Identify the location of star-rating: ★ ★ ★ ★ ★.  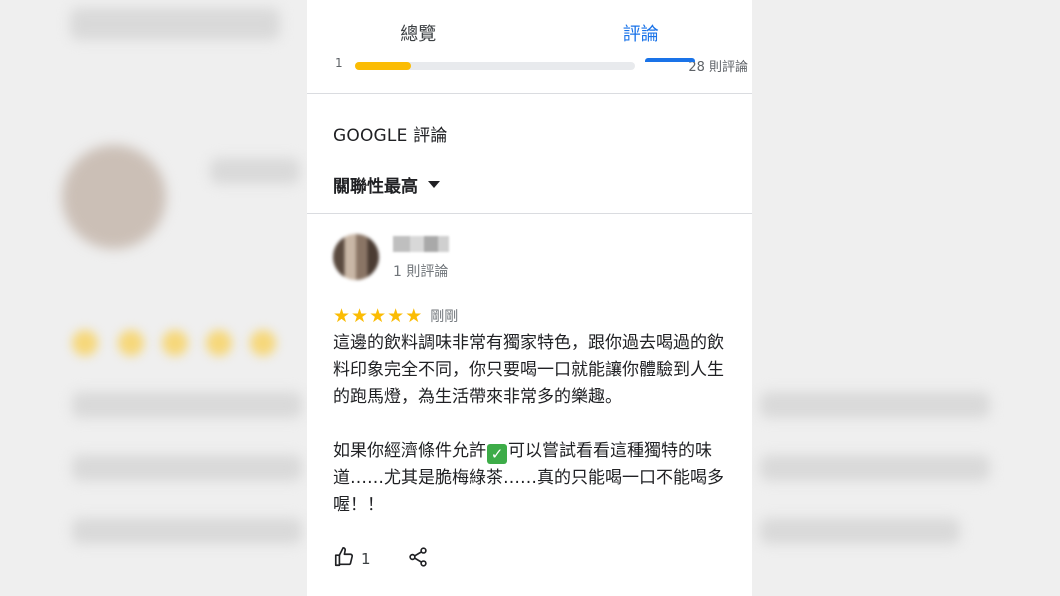
(377, 316).